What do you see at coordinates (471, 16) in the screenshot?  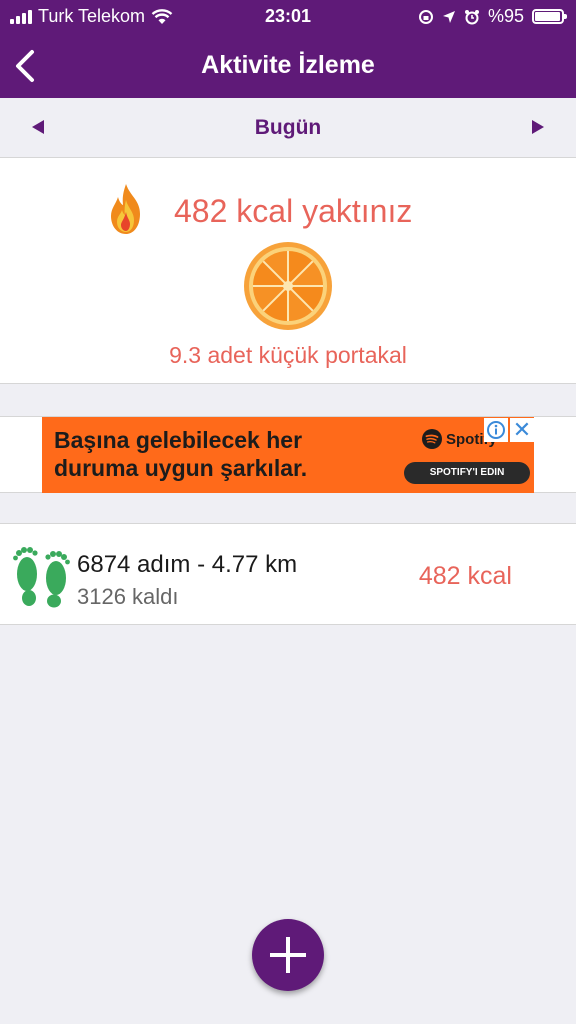 I see `alarm-icon` at bounding box center [471, 16].